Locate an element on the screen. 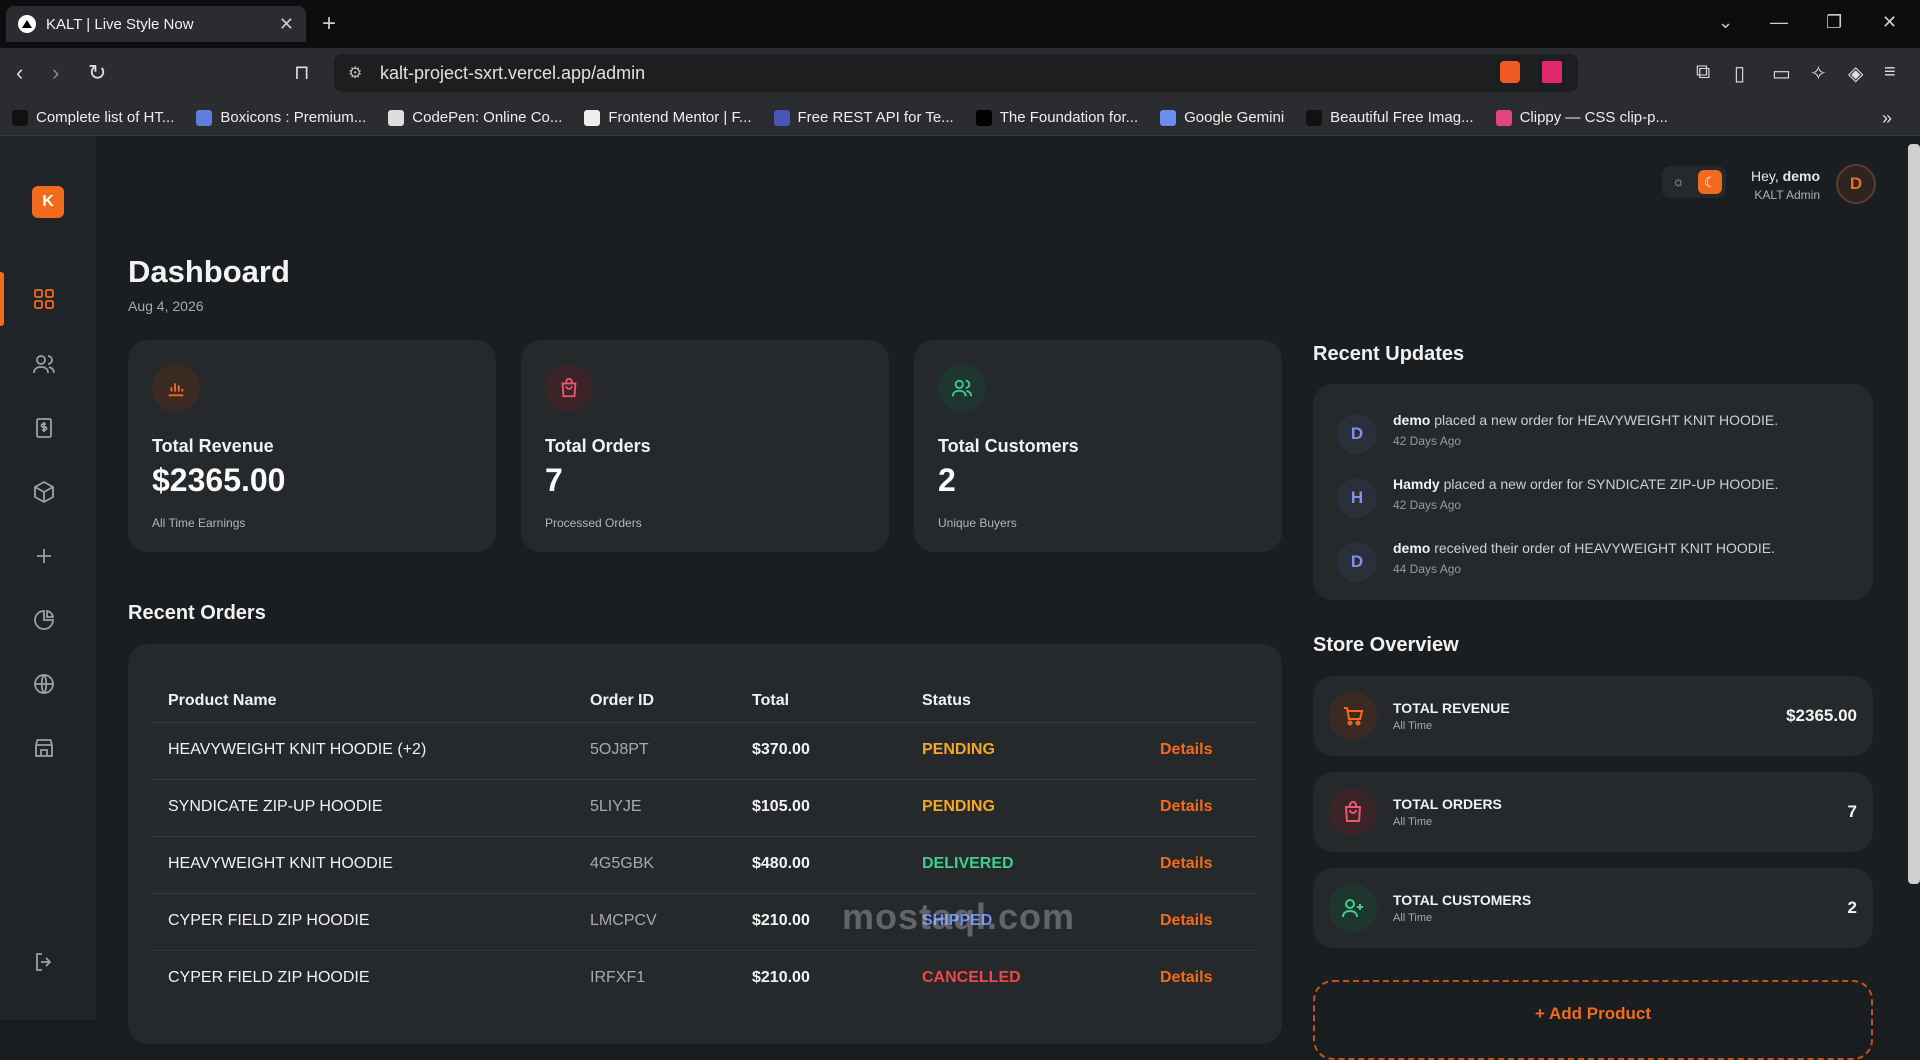  tab-search-icon: ⌄ is located at coordinates (1725, 22).